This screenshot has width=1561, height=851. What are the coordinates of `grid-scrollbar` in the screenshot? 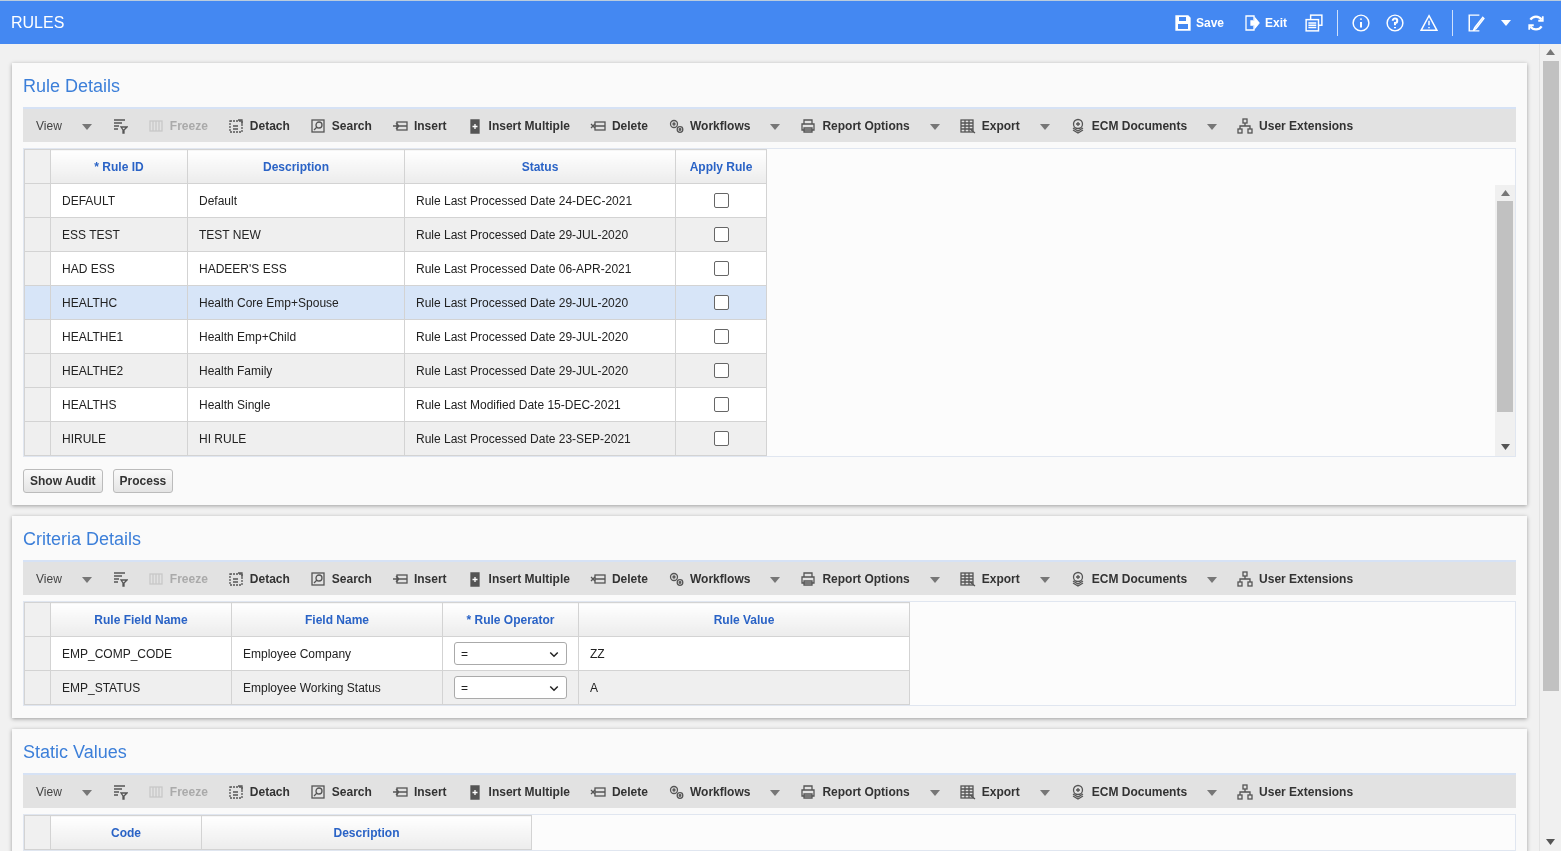 It's located at (1505, 320).